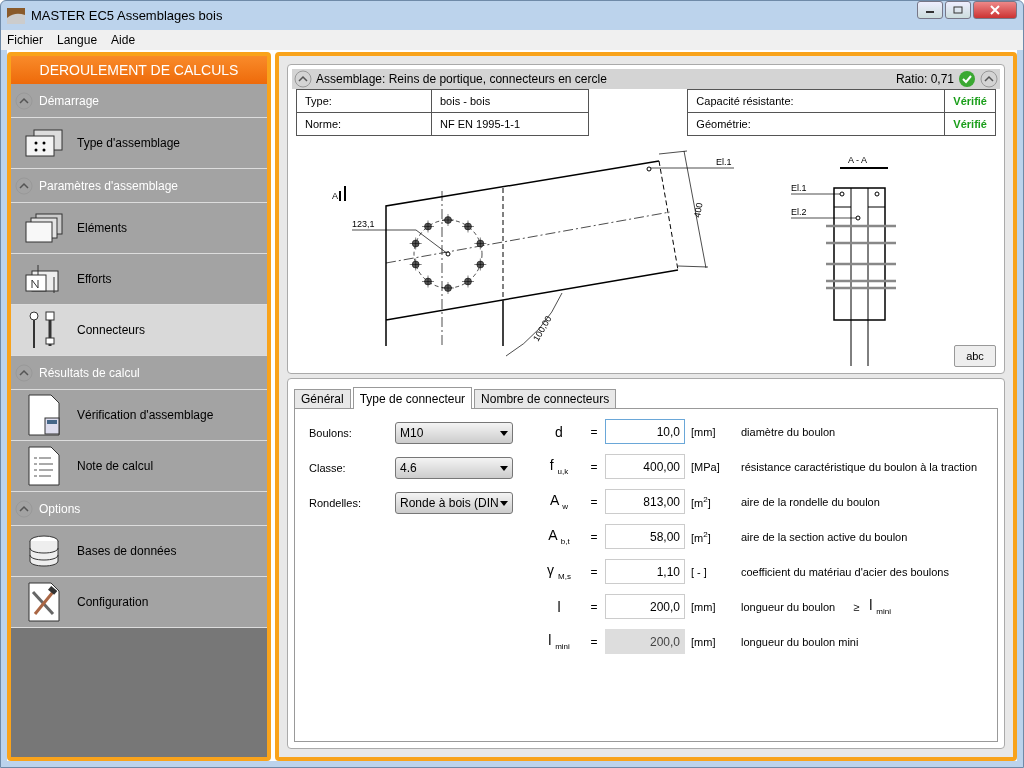 Image resolution: width=1024 pixels, height=768 pixels. I want to click on minimize-button, so click(930, 10).